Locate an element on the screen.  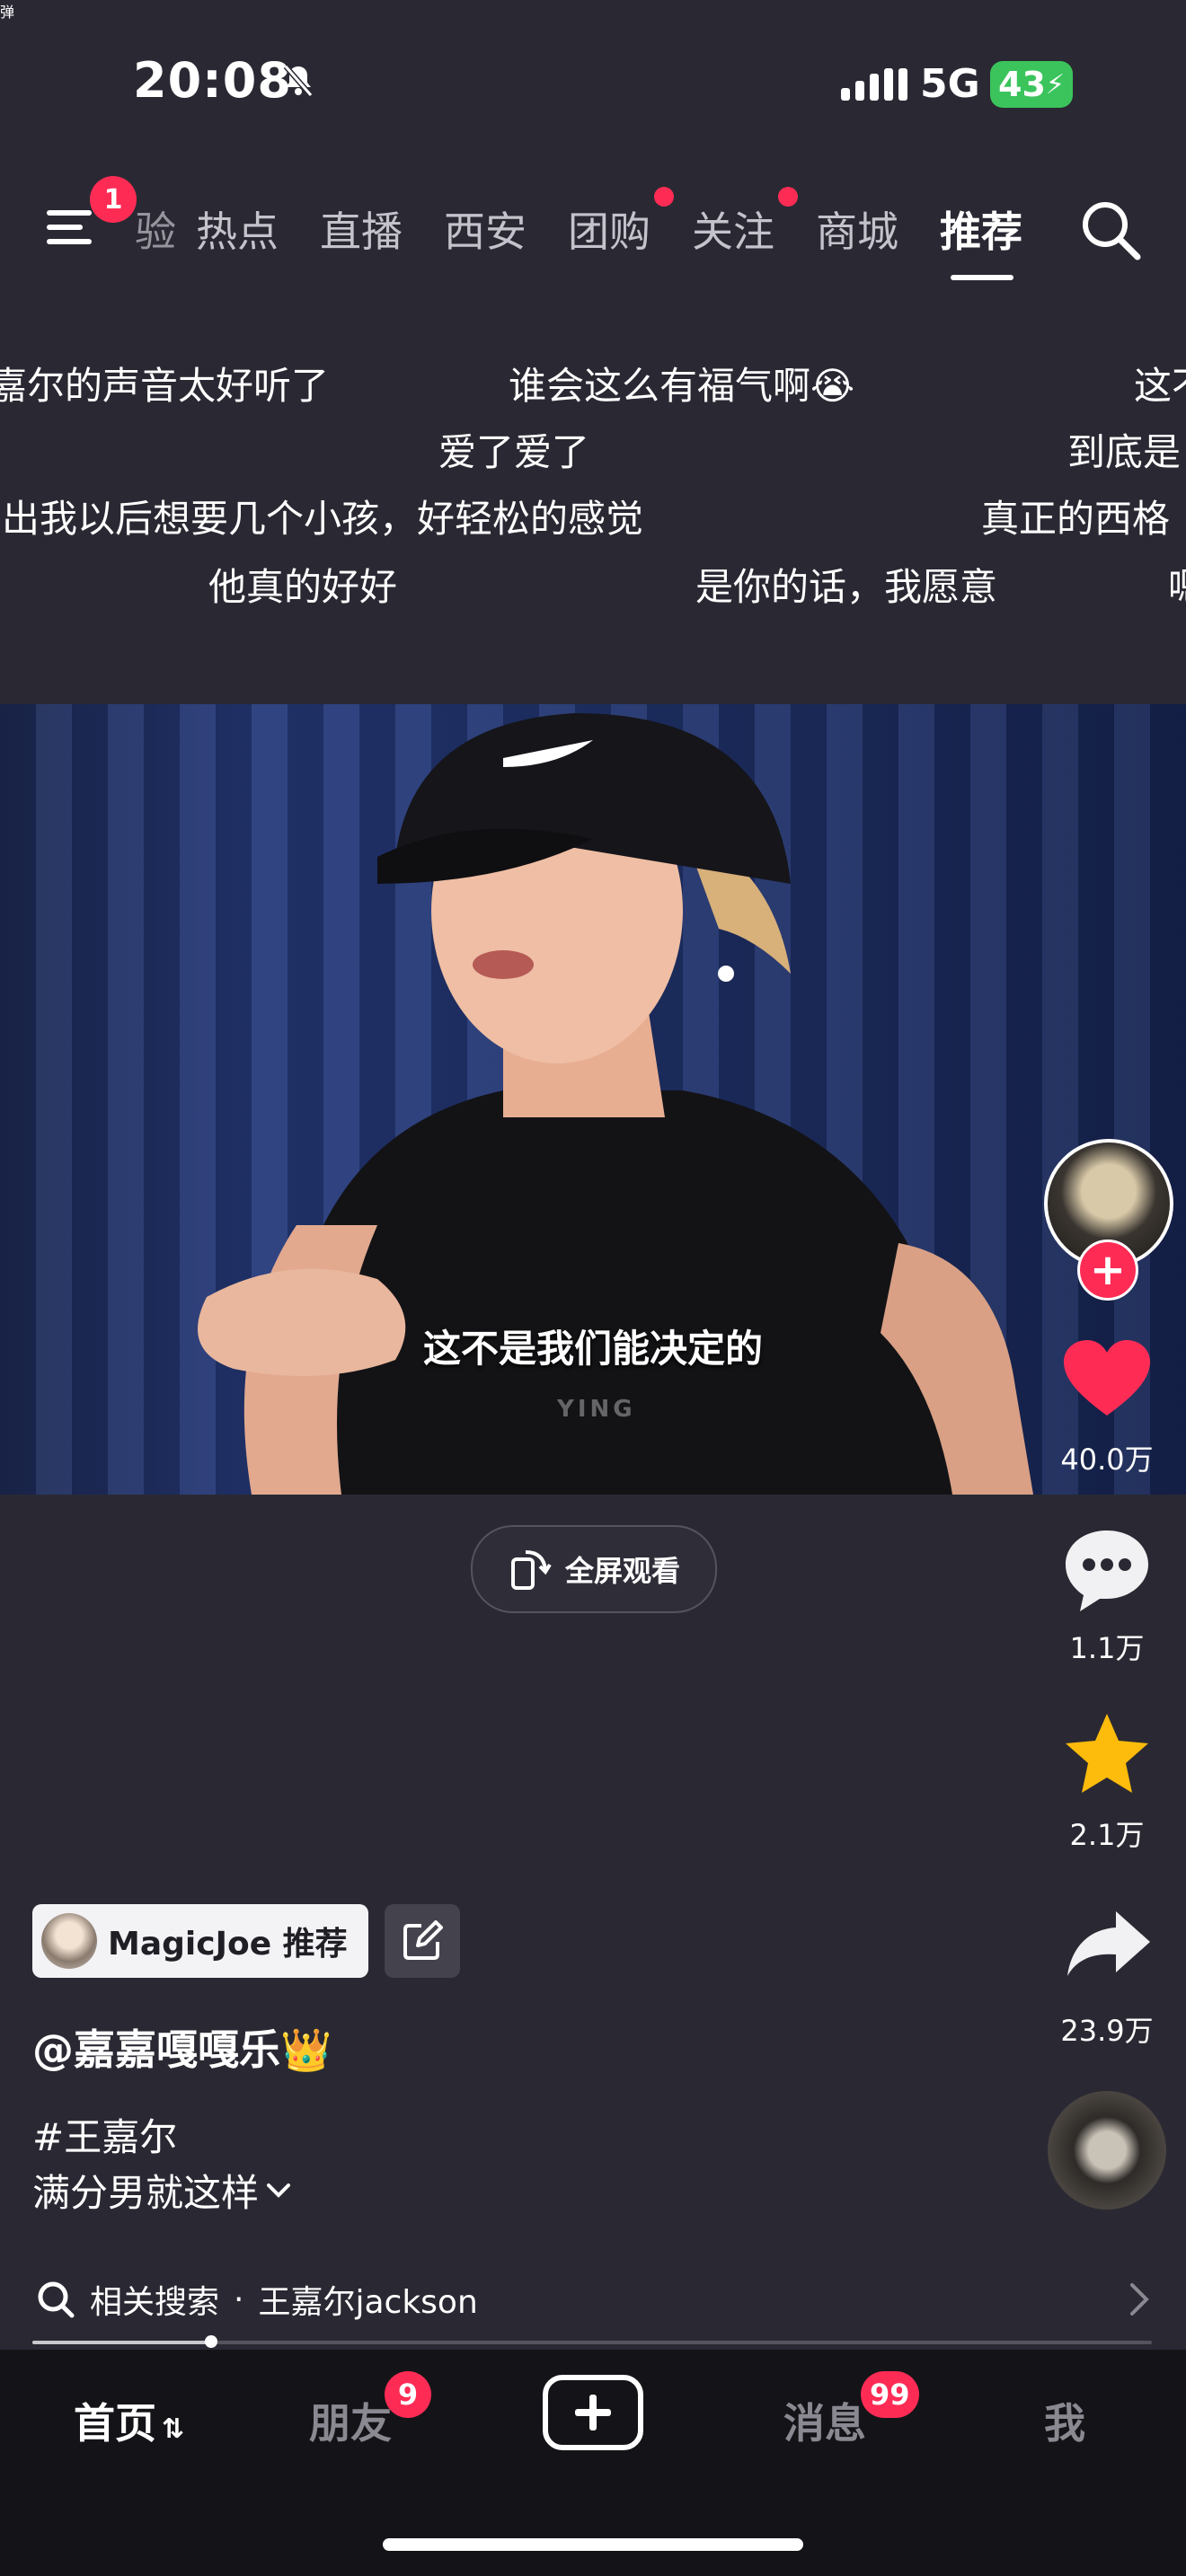
favorite-count: 2.1万 is located at coordinates (1107, 1835).